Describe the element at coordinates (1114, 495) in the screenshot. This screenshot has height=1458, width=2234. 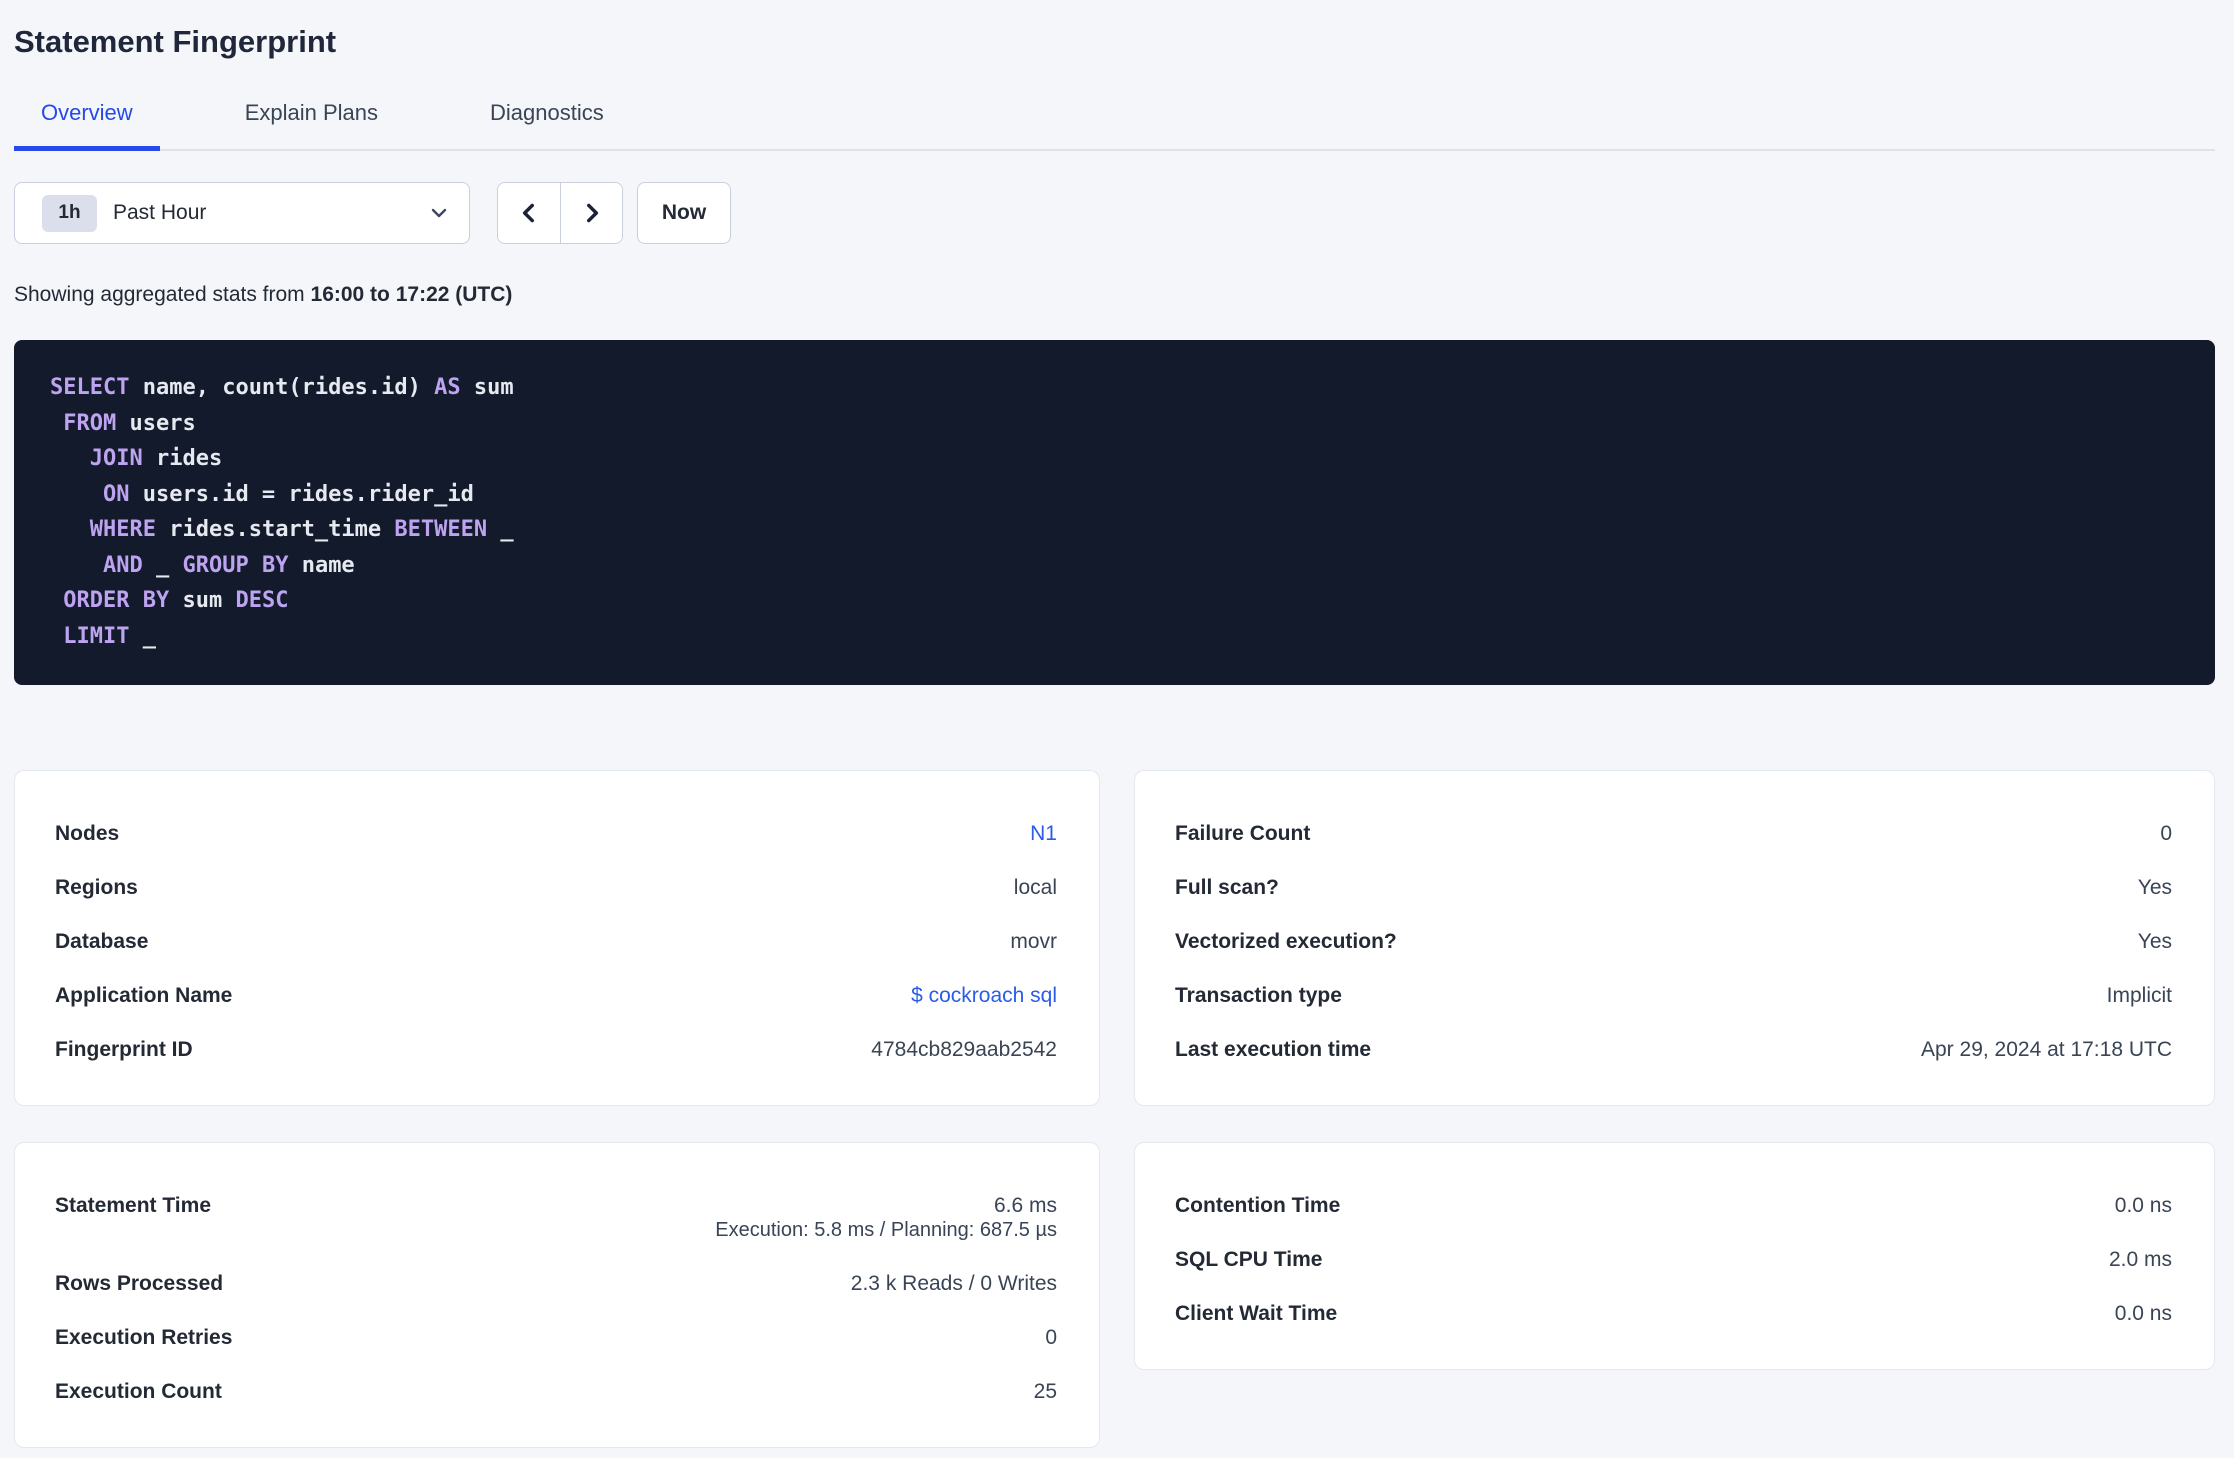
I see `sql-line: ON users.id = rides.rider_id` at that location.